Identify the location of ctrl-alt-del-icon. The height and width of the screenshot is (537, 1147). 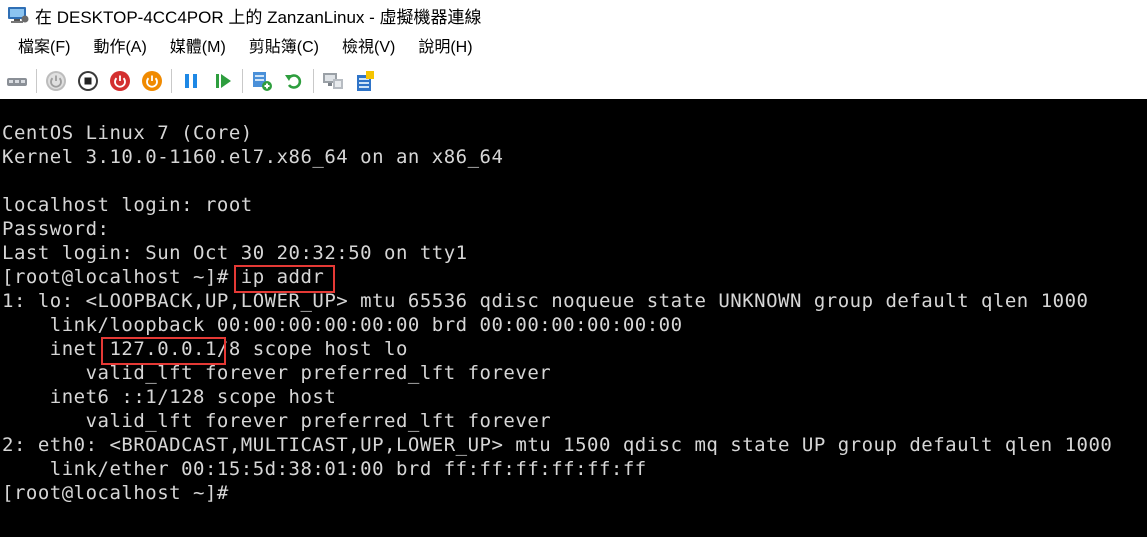
(17, 82).